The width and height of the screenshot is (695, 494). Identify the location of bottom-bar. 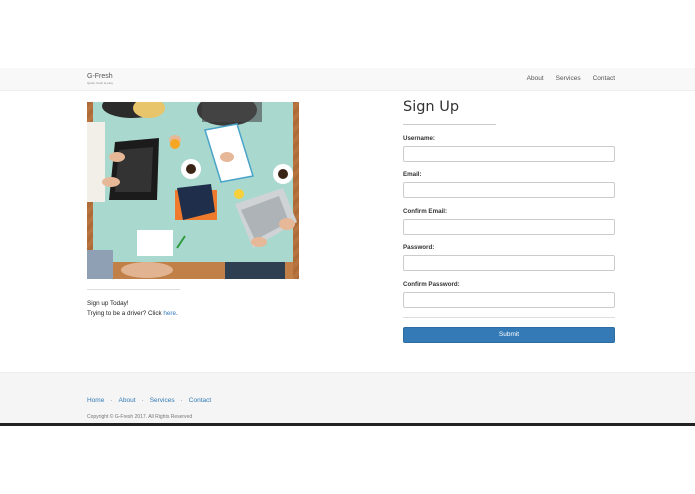
(347, 424).